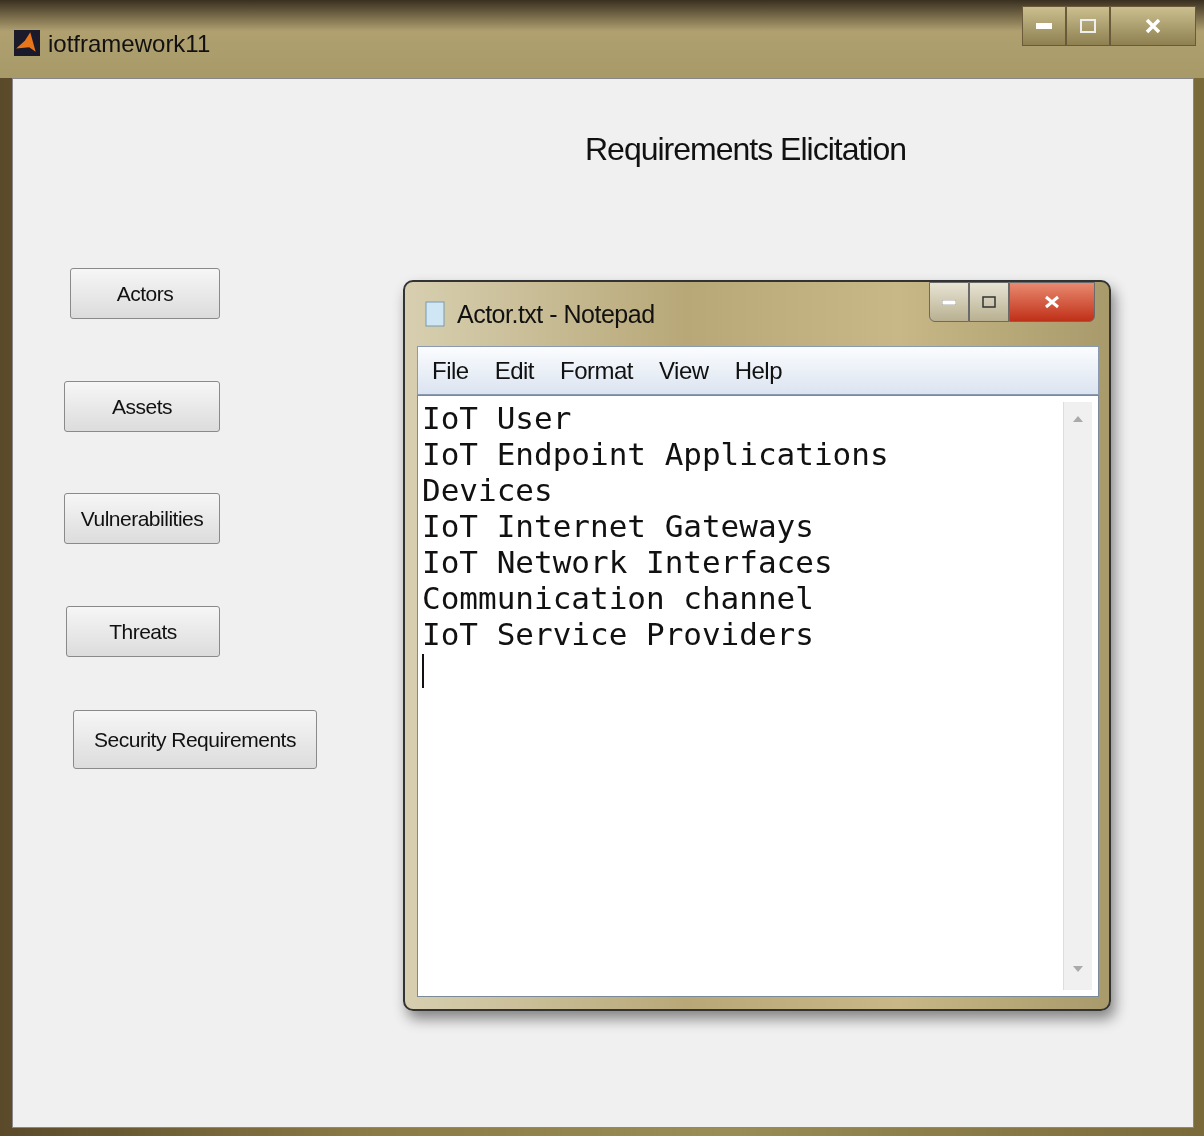 Image resolution: width=1204 pixels, height=1136 pixels. I want to click on menu-item: Format, so click(597, 370).